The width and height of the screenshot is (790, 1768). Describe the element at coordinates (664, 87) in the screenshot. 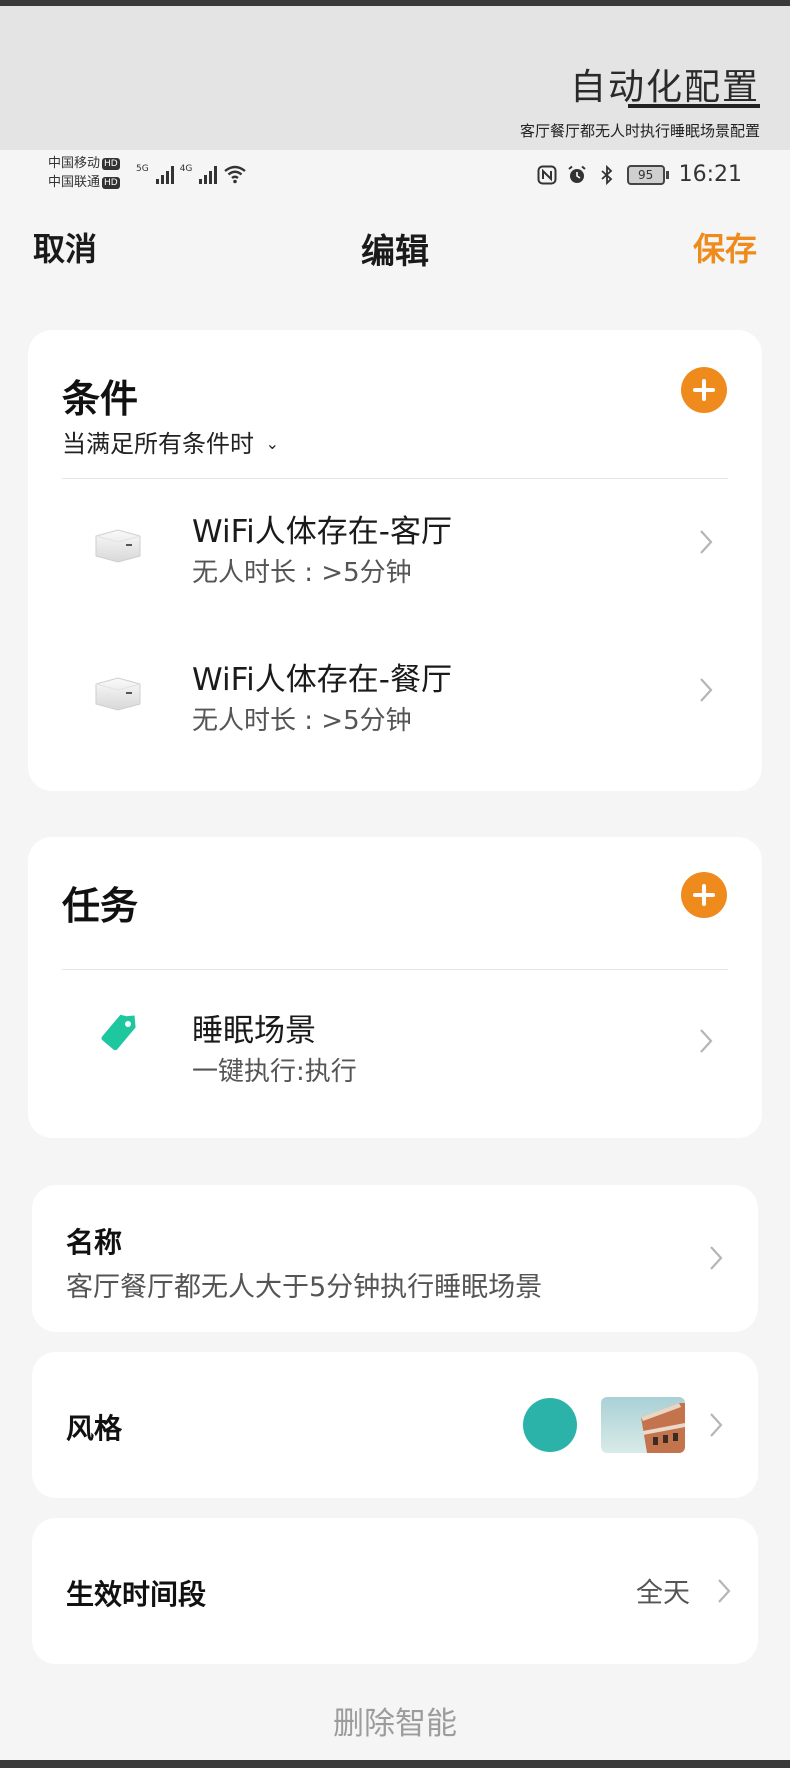

I see `banner-title: 自动化配置` at that location.